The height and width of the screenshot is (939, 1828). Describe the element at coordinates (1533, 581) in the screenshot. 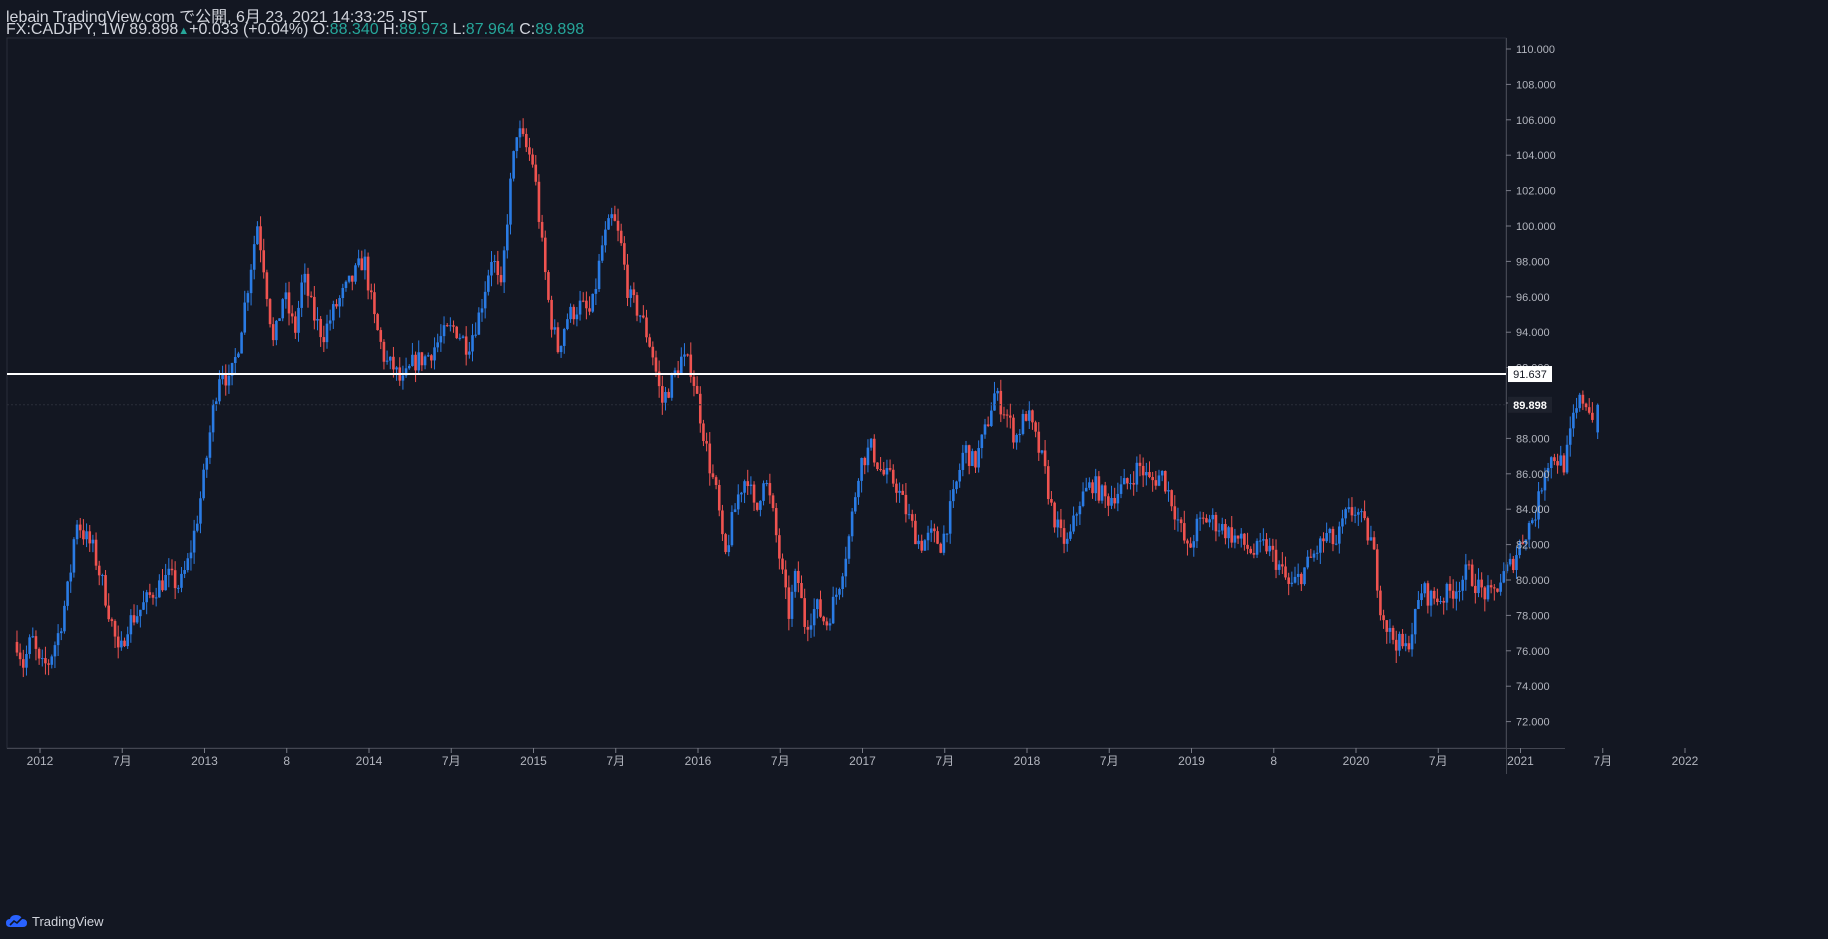

I see `y-tick-label: 80.000` at that location.